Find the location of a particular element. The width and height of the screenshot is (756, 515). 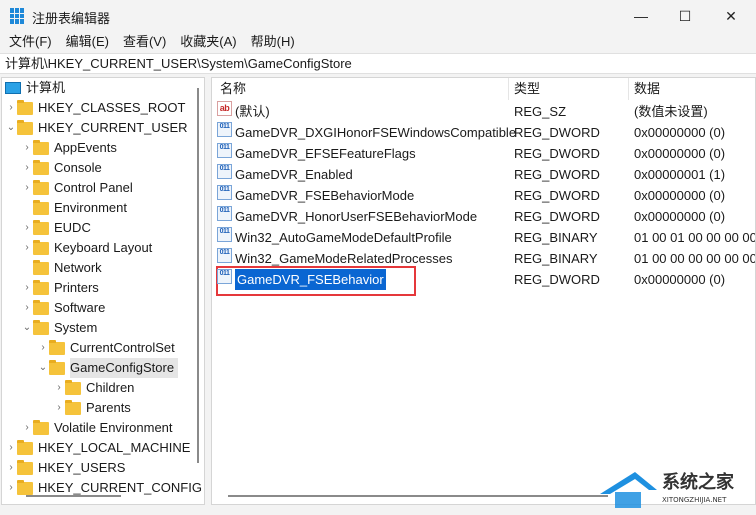

tree-item: › HKEY_USERS is located at coordinates (65, 468).